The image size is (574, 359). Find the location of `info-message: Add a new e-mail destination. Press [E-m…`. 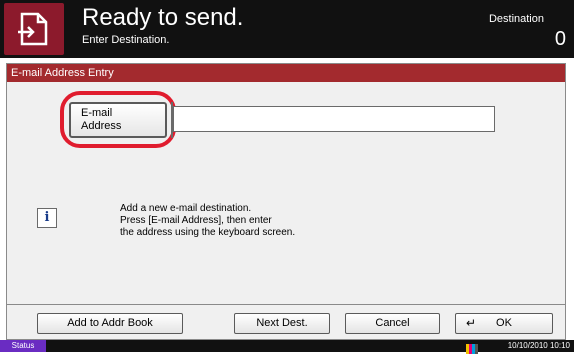

info-message: Add a new e-mail destination. Press [E-m… is located at coordinates (207, 221).